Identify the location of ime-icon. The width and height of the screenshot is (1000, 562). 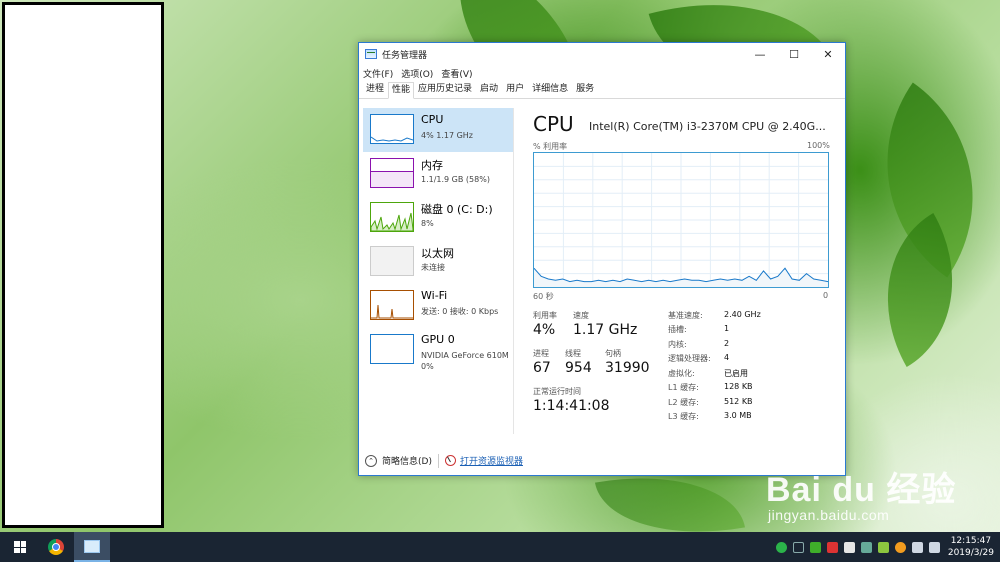
(815, 547).